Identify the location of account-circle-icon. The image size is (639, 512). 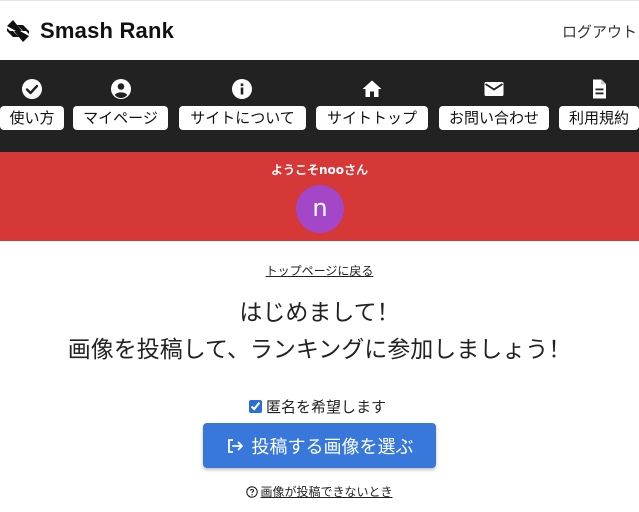
(121, 89).